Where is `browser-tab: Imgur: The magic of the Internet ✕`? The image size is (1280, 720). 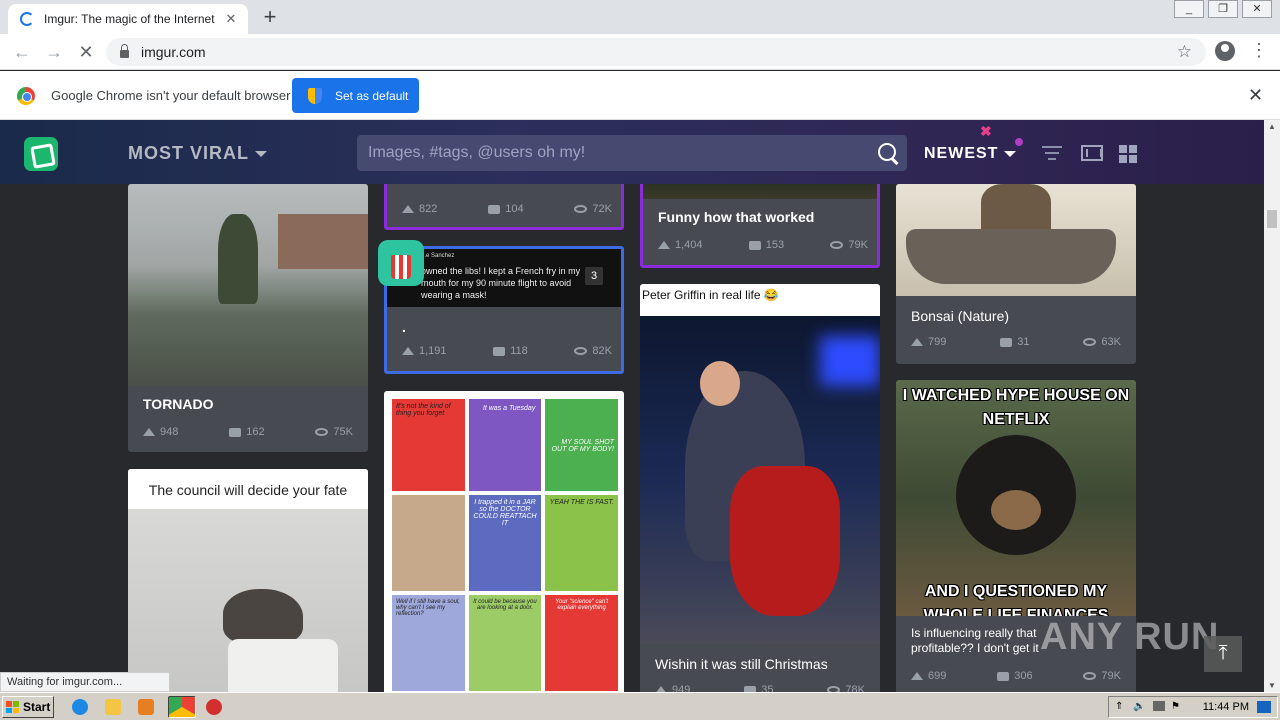
browser-tab: Imgur: The magic of the Internet ✕ is located at coordinates (128, 19).